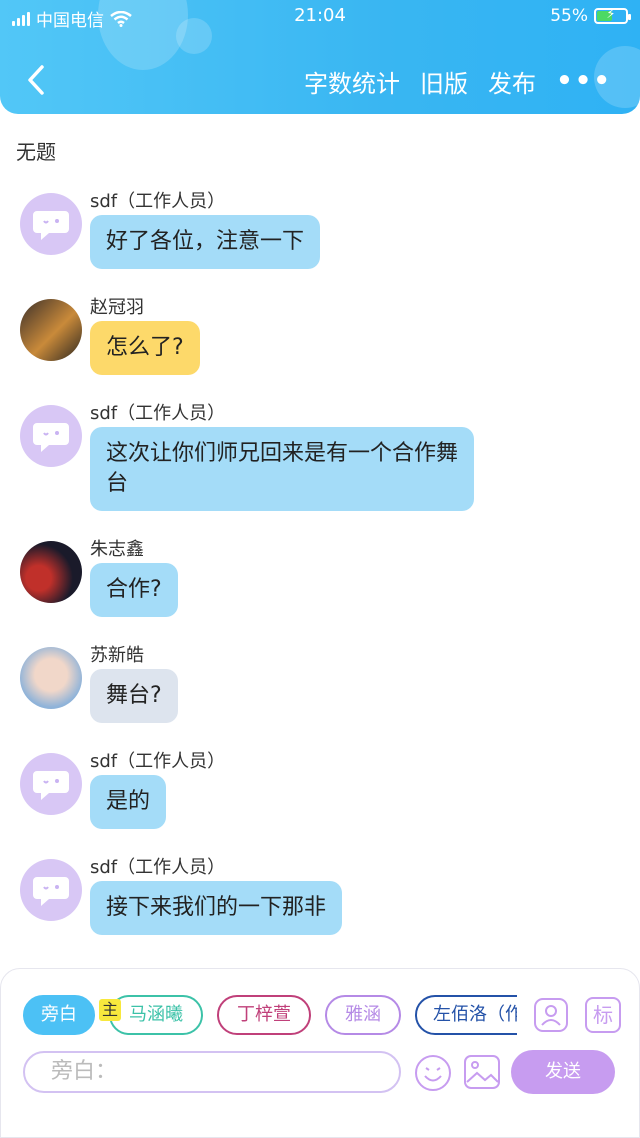  Describe the element at coordinates (584, 81) in the screenshot. I see `more-menu-button: •••` at that location.